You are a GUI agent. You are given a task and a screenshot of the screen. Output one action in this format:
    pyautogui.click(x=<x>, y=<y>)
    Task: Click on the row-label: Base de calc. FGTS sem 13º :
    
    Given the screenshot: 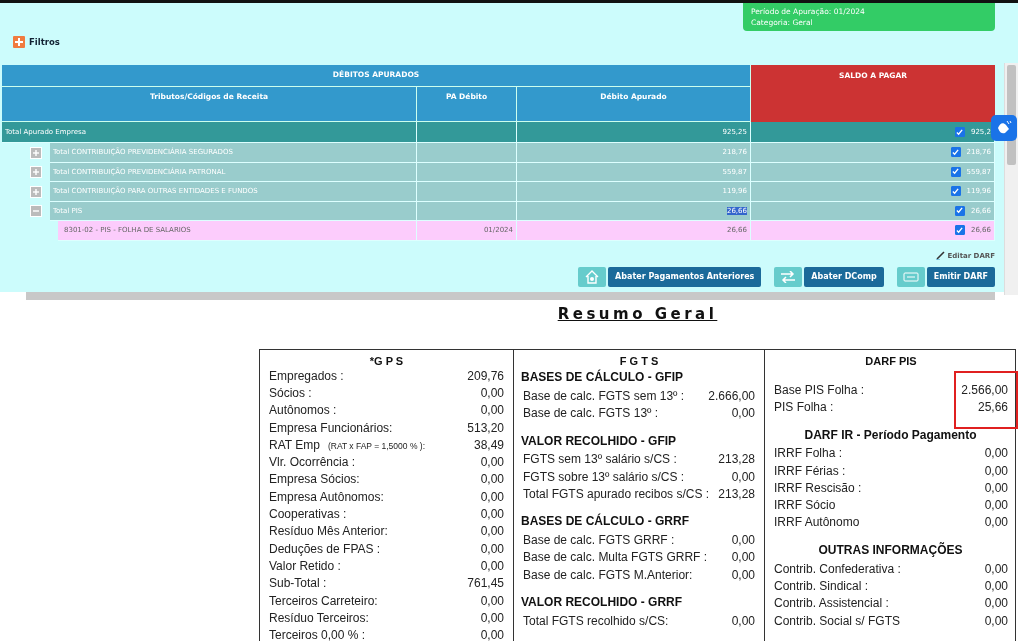 What is the action you would take?
    pyautogui.click(x=604, y=395)
    